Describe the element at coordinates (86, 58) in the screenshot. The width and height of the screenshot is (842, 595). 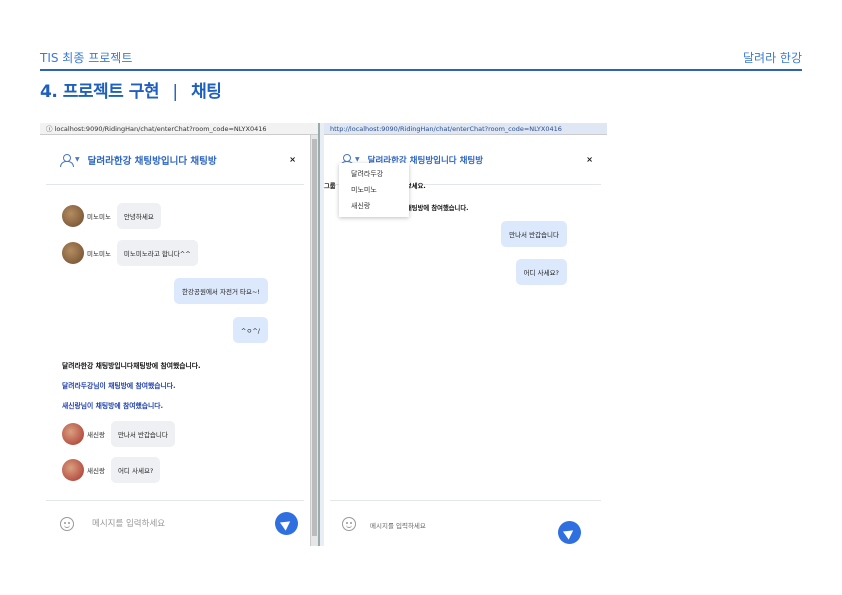
I see `header-project-name: TIS 최종 프로젝트` at that location.